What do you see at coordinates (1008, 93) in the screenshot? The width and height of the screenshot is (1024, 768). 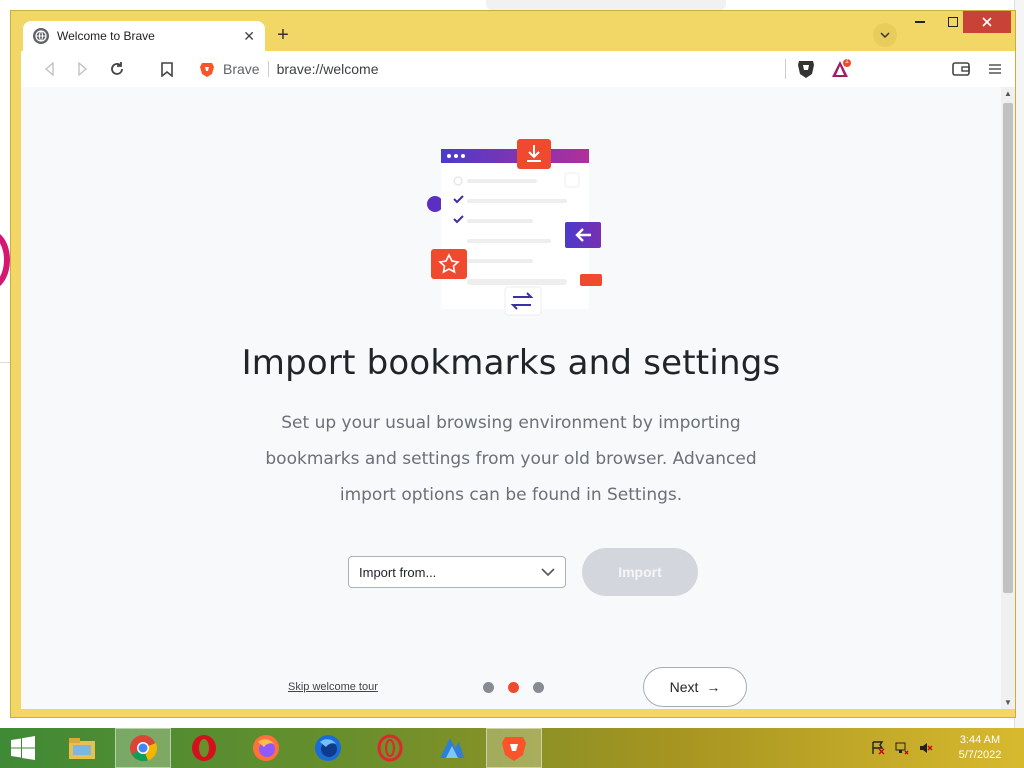 I see `scroll-up-icon: ▲` at bounding box center [1008, 93].